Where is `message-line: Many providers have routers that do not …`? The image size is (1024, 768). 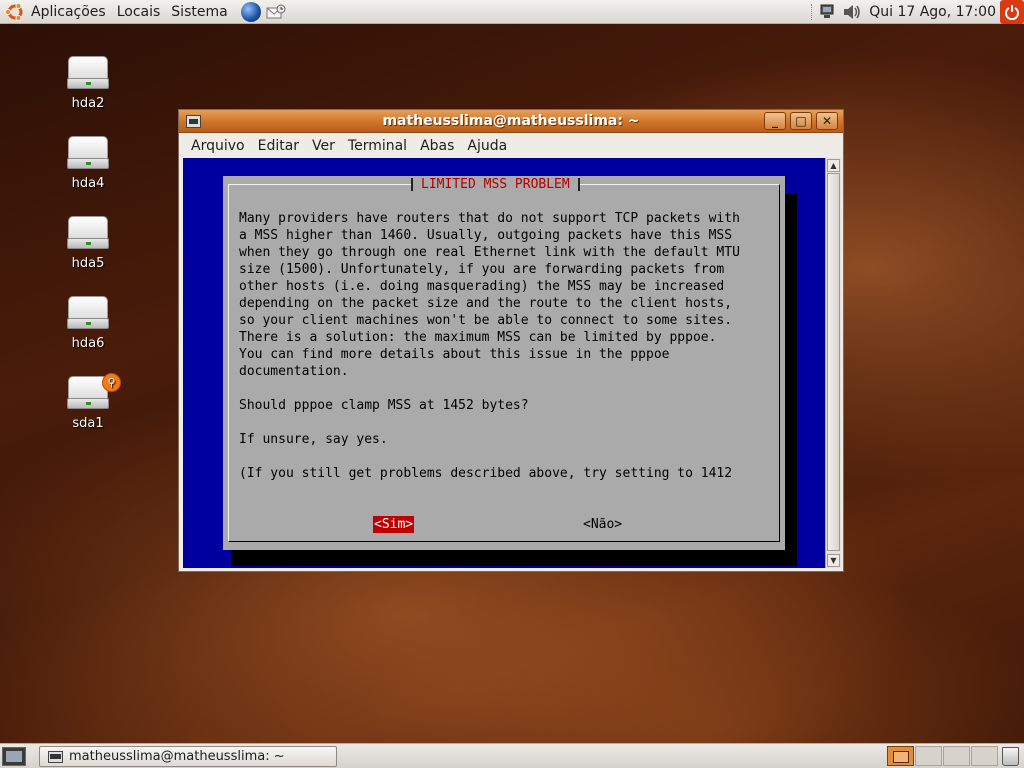
message-line: Many providers have routers that do not … is located at coordinates (489, 218).